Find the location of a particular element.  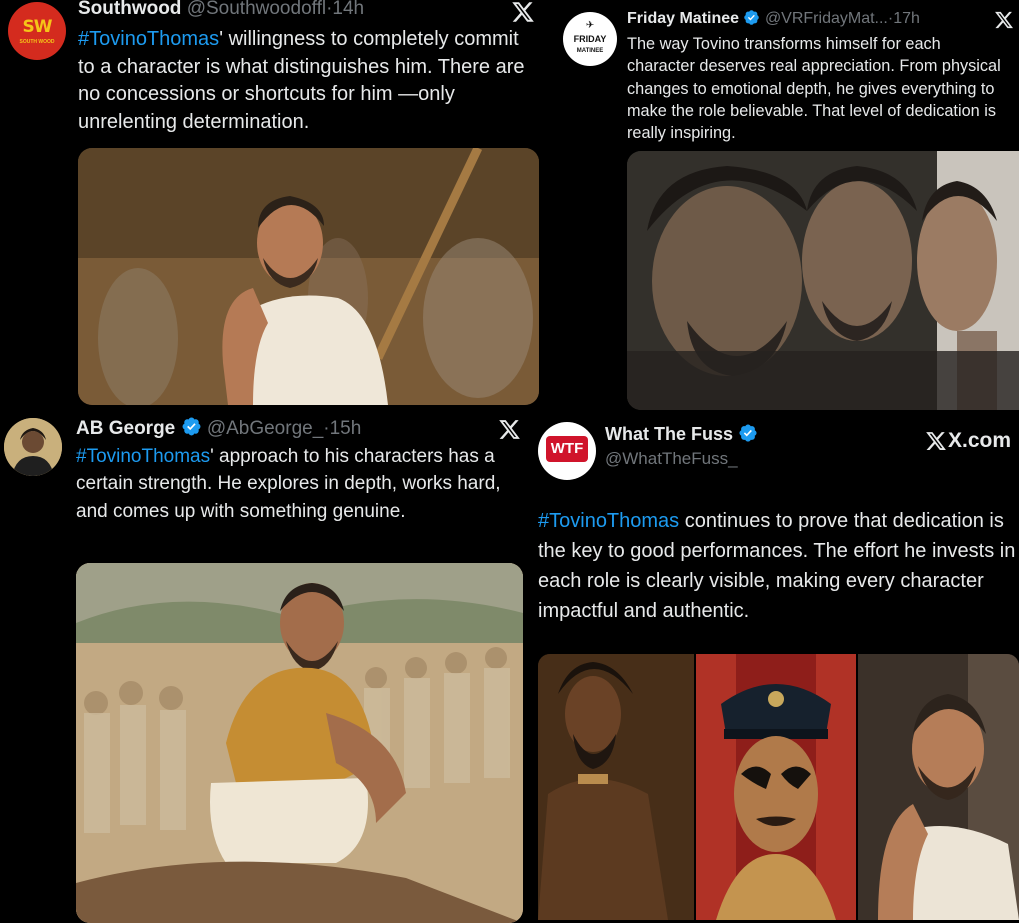

photo-smiling-man is located at coordinates (938, 787).